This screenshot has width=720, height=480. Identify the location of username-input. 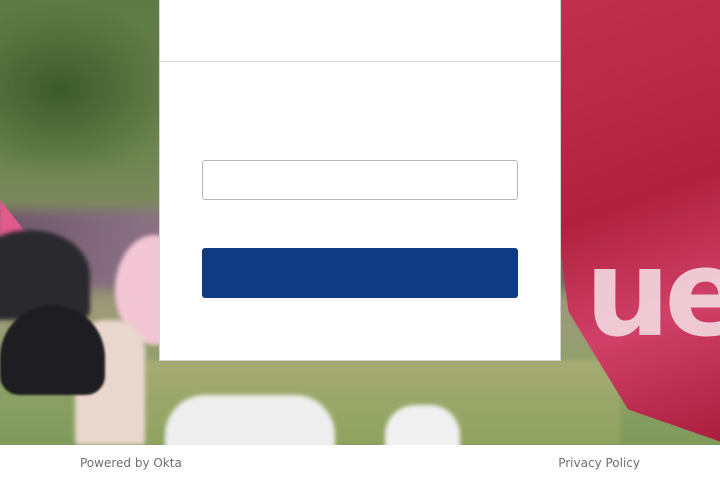
(360, 180).